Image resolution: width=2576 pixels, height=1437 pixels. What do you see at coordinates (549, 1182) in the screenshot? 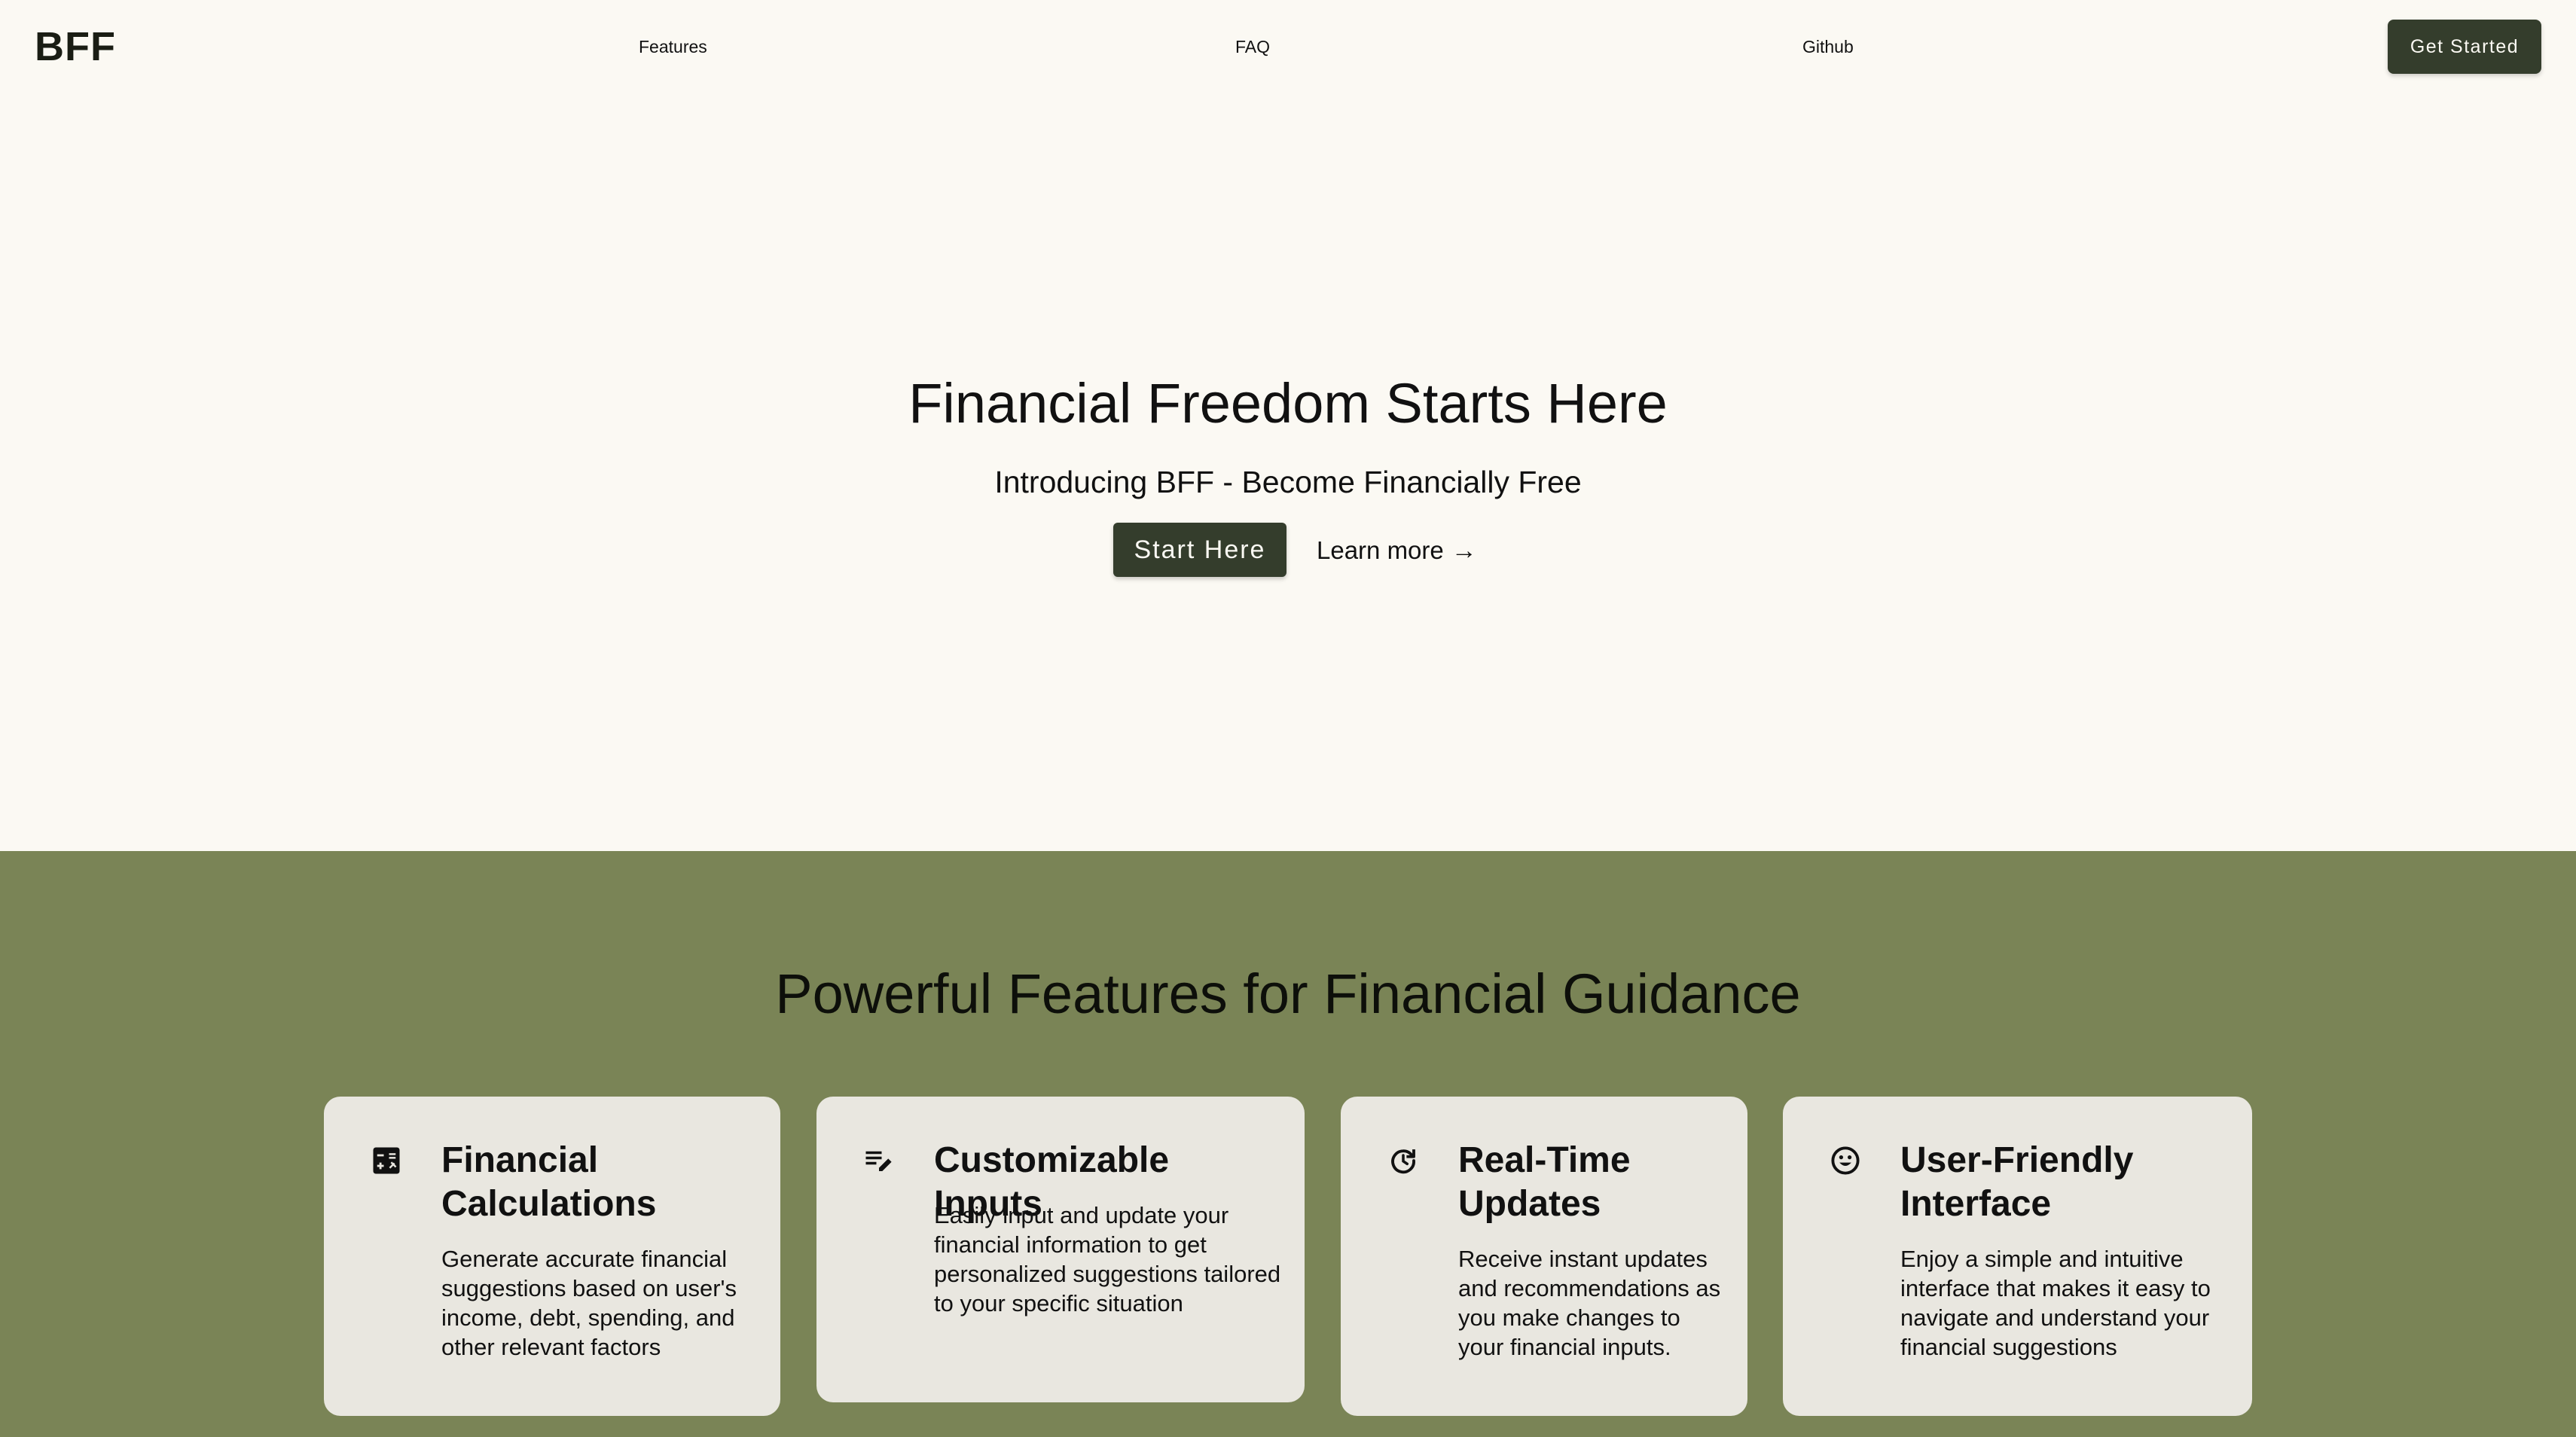
I see `card-title: Financial Calculations` at bounding box center [549, 1182].